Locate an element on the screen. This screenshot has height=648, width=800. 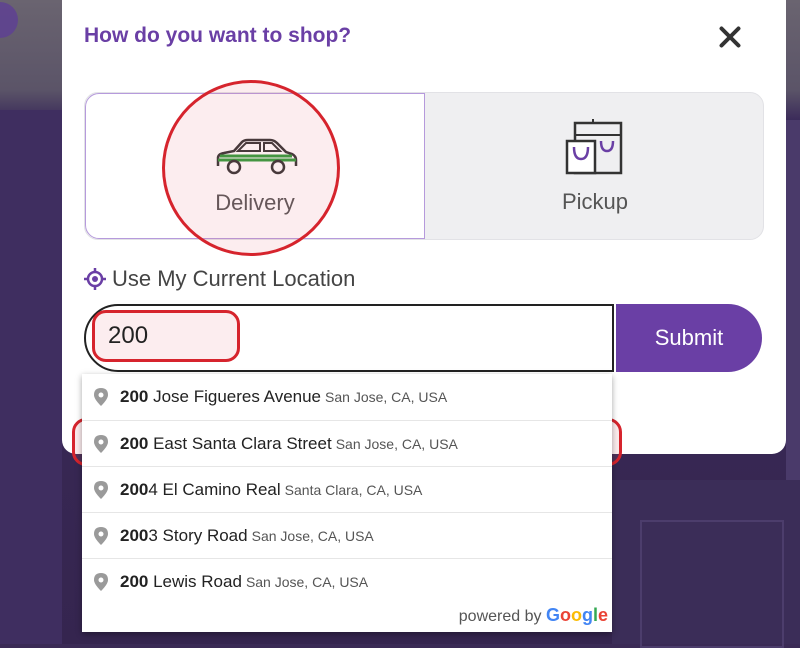
submit-button: Submit is located at coordinates (689, 338).